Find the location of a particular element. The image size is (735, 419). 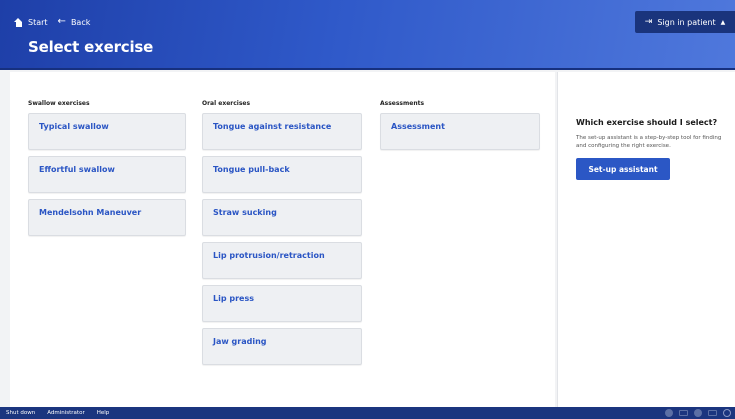

sign-in-patient-button: ⇥ Sign in patient ▲ is located at coordinates (685, 22).